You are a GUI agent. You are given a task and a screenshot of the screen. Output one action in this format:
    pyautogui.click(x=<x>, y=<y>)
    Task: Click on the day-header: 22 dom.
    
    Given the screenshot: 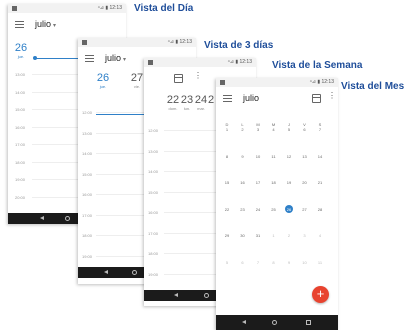 What is the action you would take?
    pyautogui.click(x=173, y=102)
    